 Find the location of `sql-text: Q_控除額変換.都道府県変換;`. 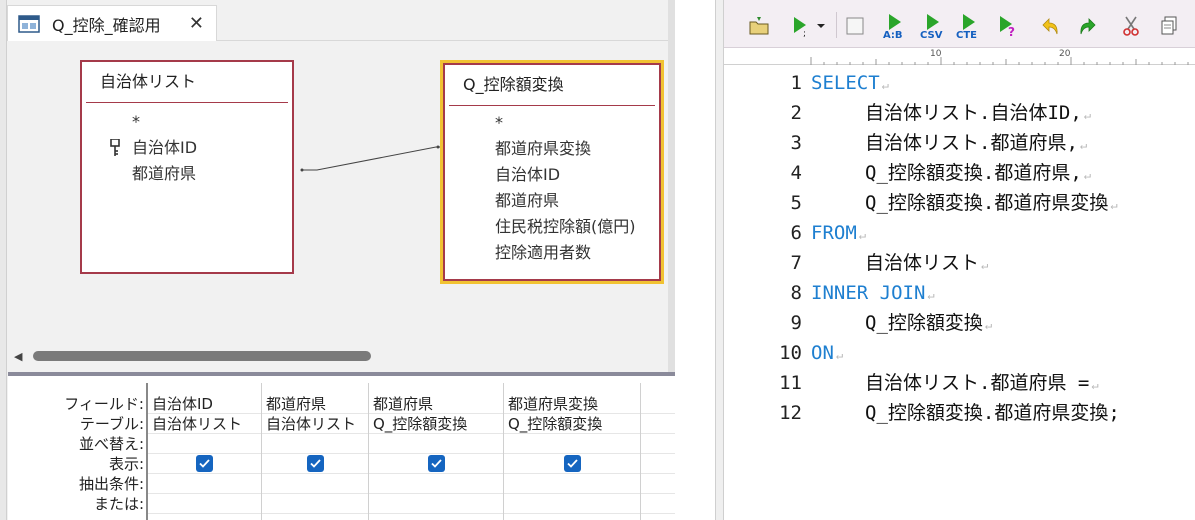

sql-text: Q_控除額変換.都道府県変換; is located at coordinates (992, 413).